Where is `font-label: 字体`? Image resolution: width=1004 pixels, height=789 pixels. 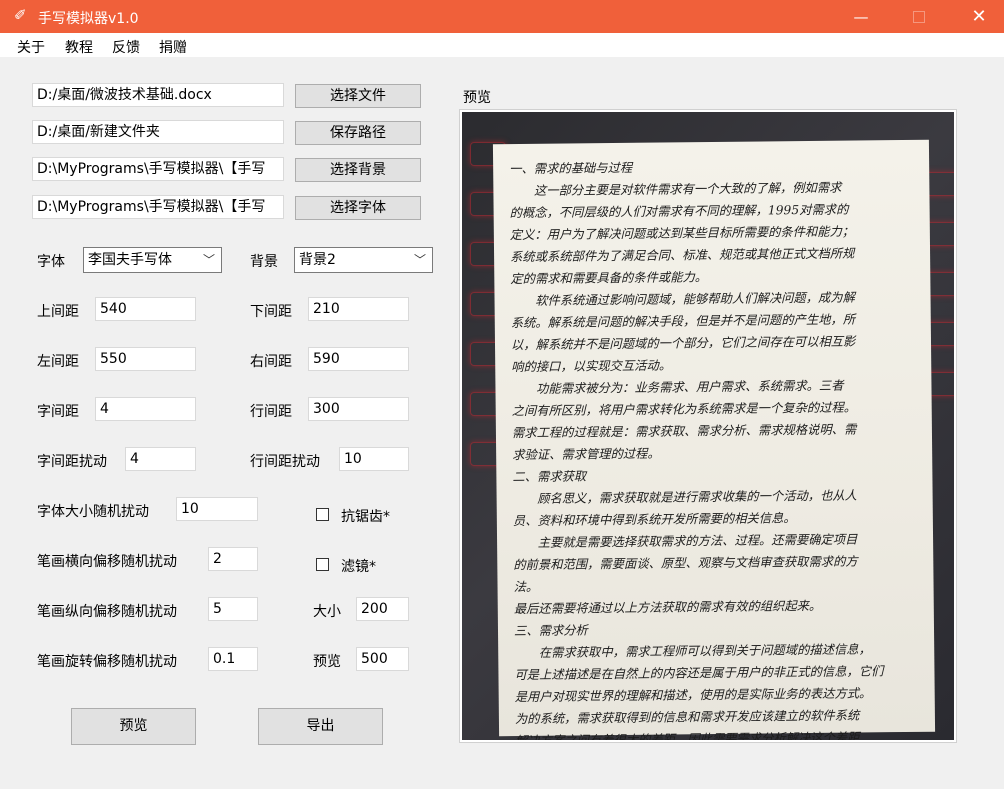
font-label: 字体 is located at coordinates (51, 262).